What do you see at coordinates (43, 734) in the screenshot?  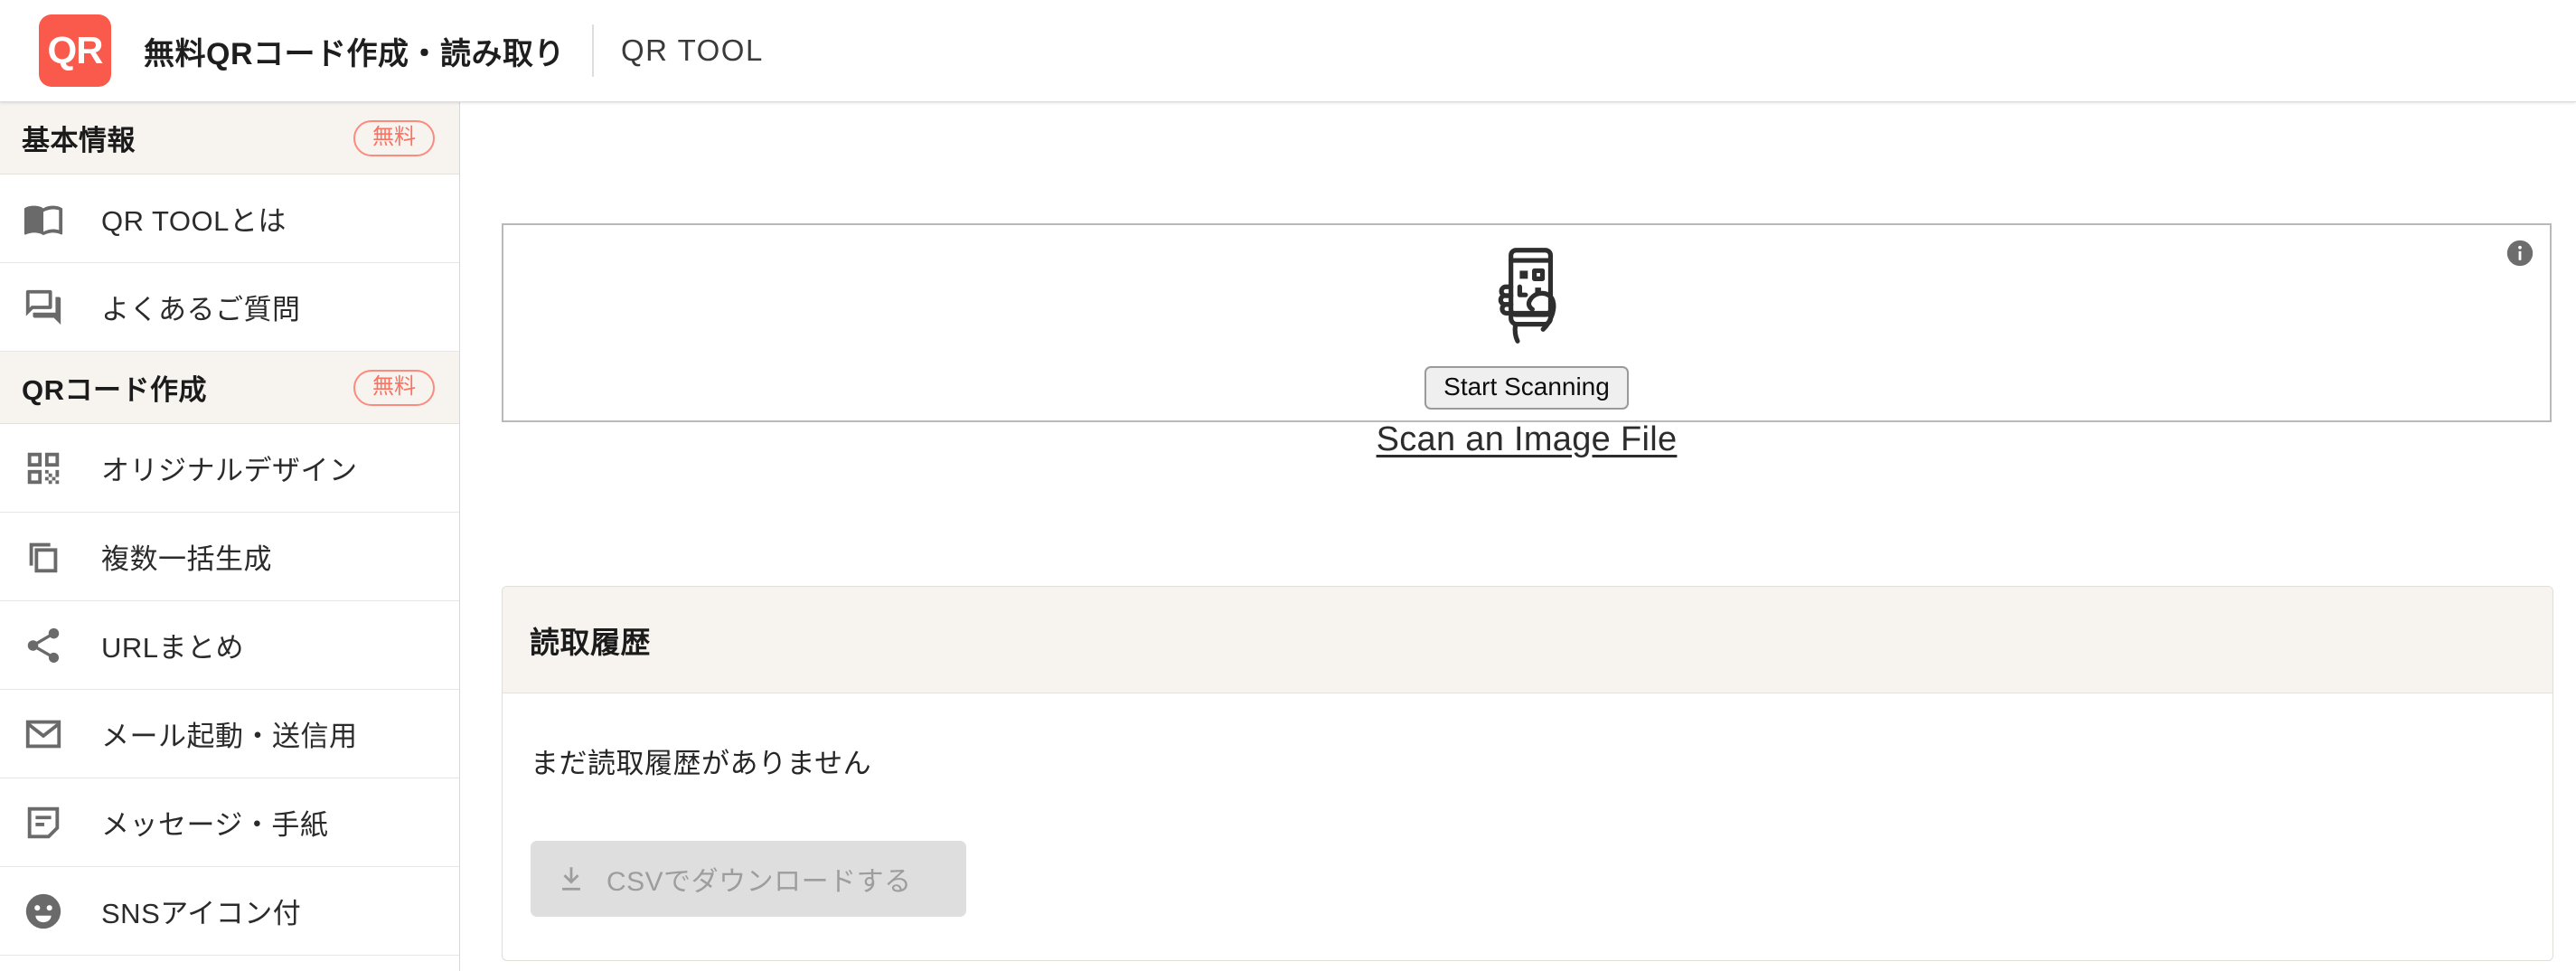 I see `mail-icon` at bounding box center [43, 734].